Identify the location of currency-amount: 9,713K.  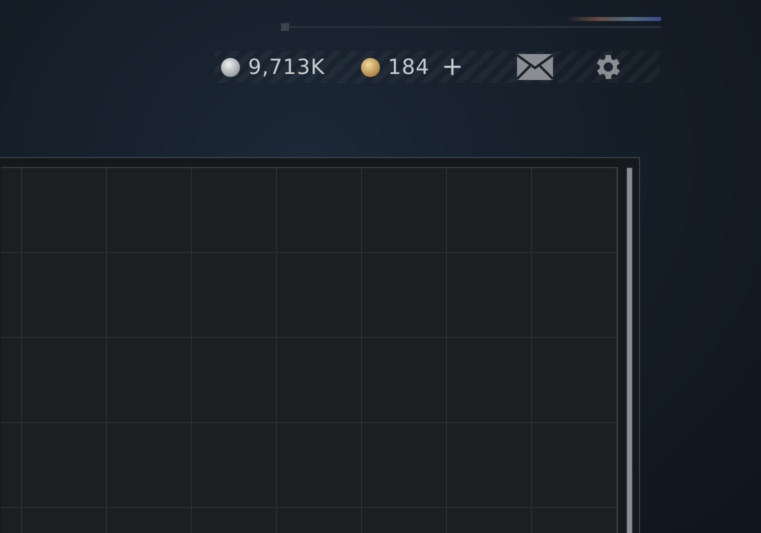
(286, 67).